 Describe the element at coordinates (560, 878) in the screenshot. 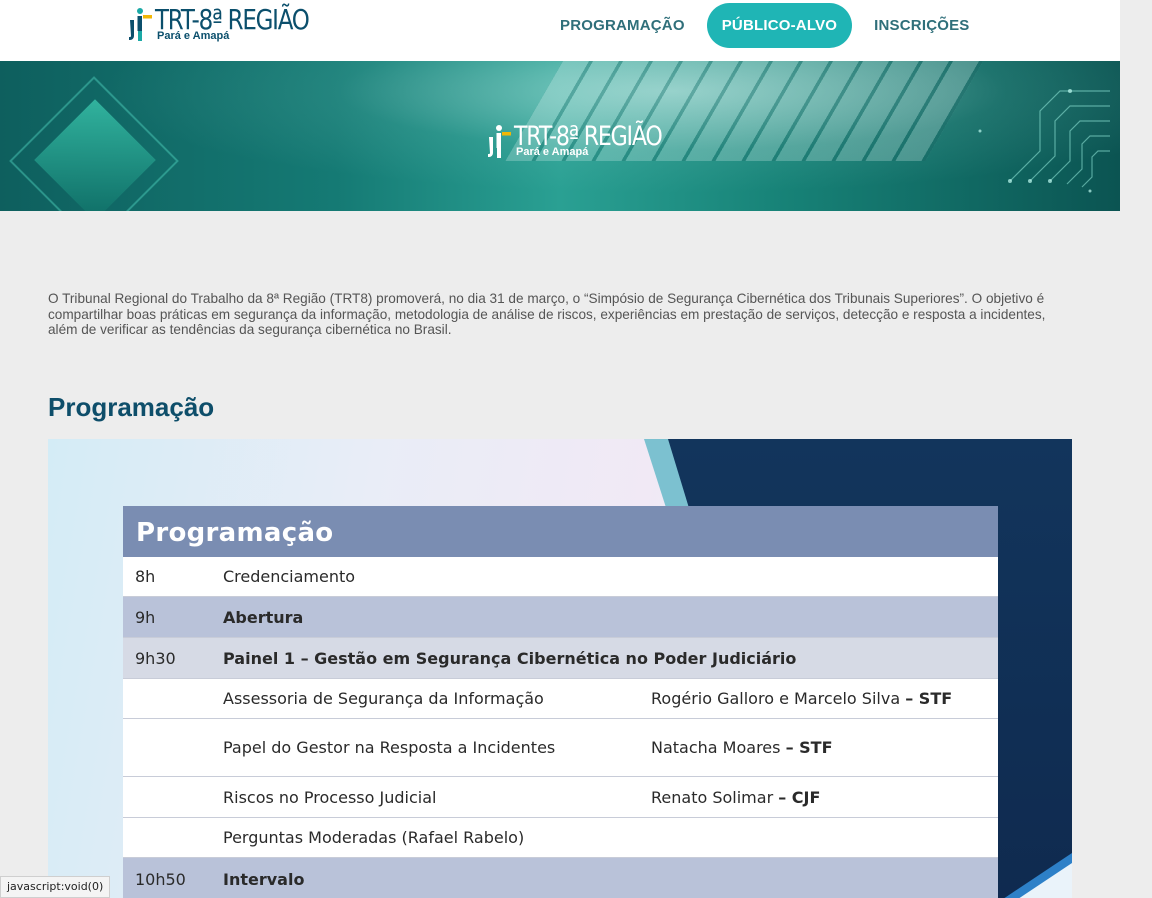

I see `schedule-row: 10h50 Intervalo` at that location.